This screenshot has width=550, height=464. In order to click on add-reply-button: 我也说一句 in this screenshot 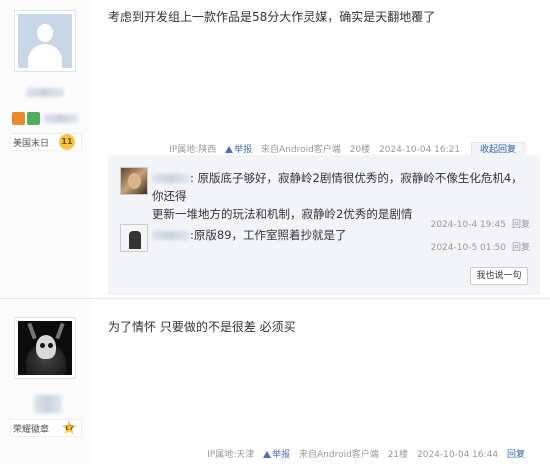, I will do `click(499, 276)`.